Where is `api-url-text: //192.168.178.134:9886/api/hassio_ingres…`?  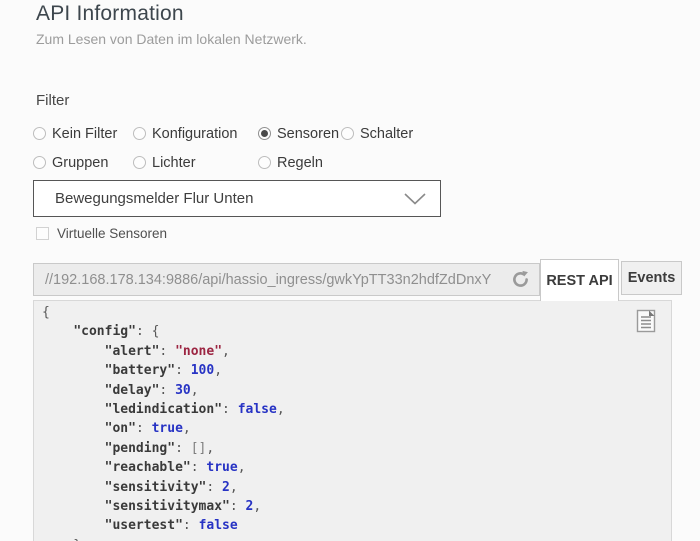 api-url-text: //192.168.178.134:9886/api/hassio_ingres… is located at coordinates (268, 279).